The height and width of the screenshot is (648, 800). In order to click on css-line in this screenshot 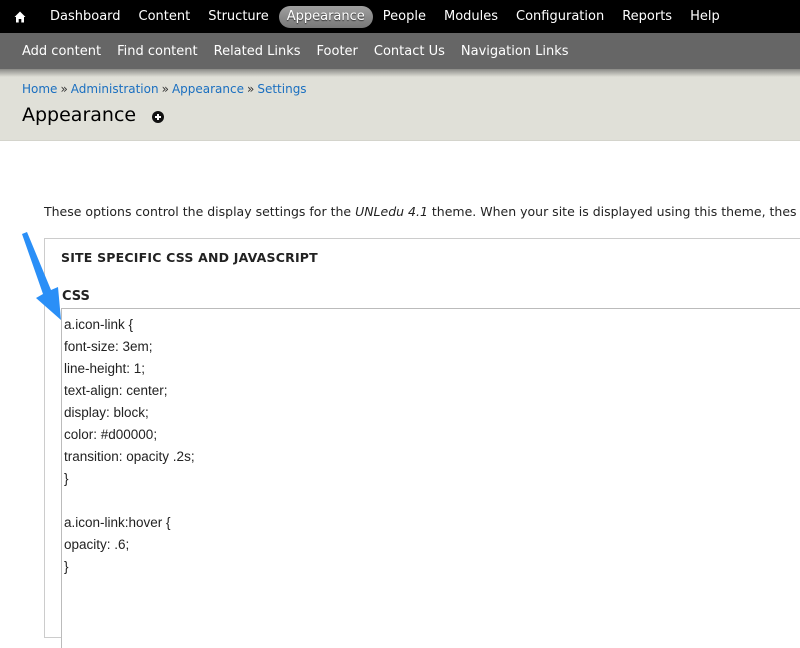, I will do `click(432, 501)`.